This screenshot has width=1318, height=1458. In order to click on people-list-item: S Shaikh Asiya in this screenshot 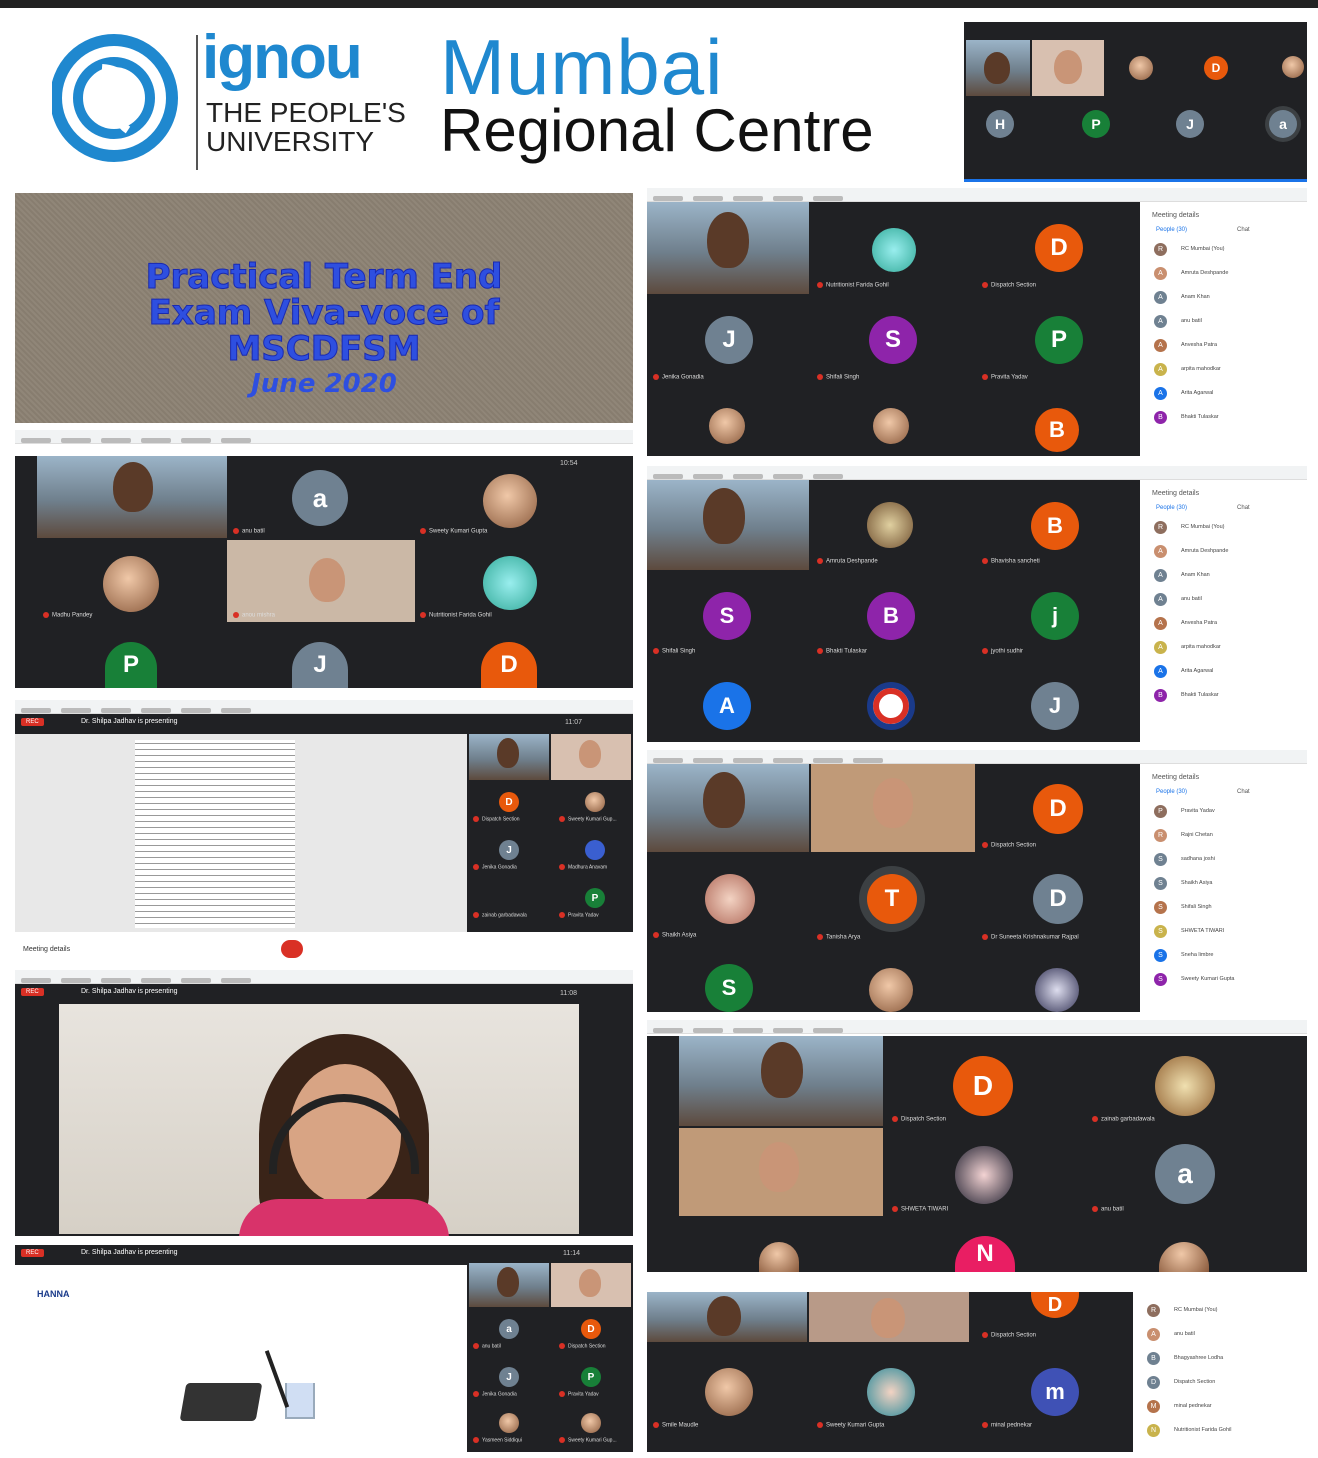, I will do `click(1224, 883)`.